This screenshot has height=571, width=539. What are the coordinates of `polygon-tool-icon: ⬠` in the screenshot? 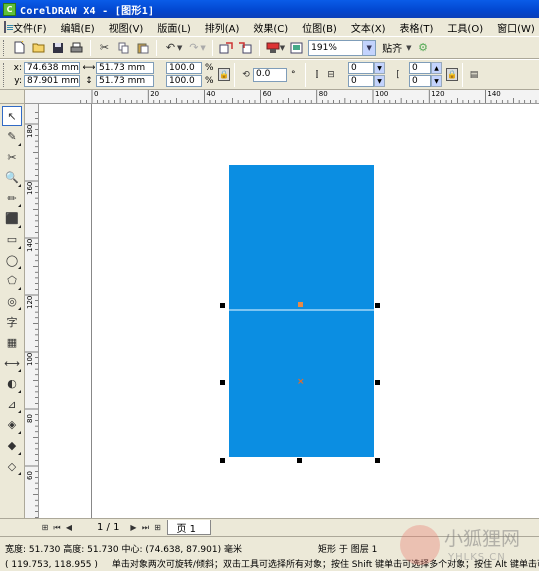 It's located at (12, 281).